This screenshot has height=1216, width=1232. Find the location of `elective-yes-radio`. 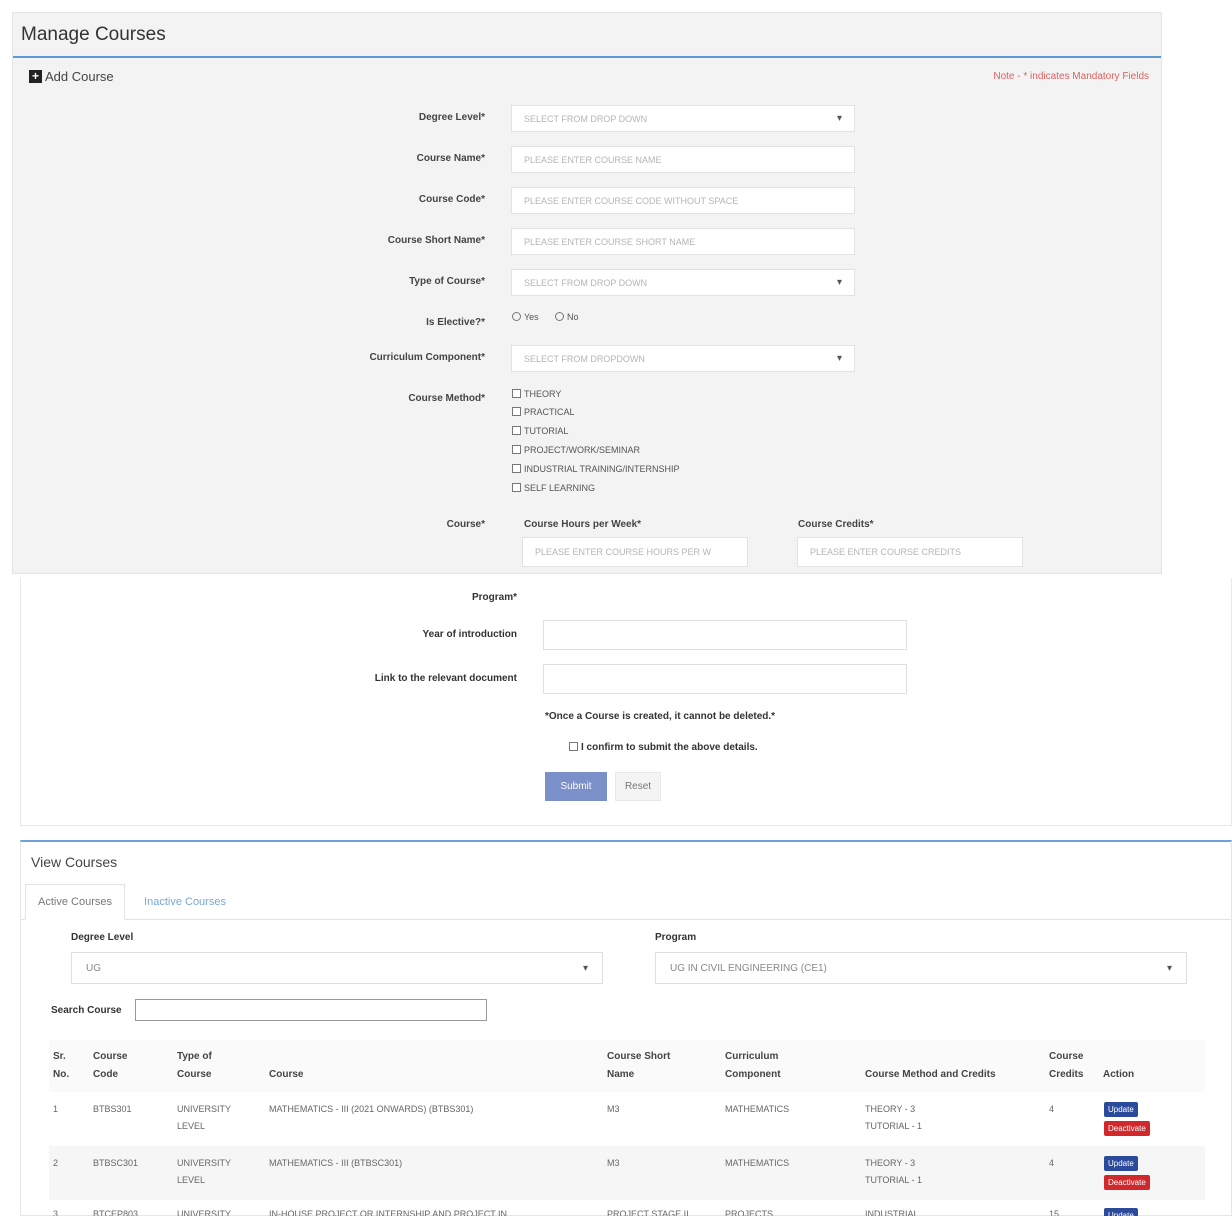

elective-yes-radio is located at coordinates (516, 316).